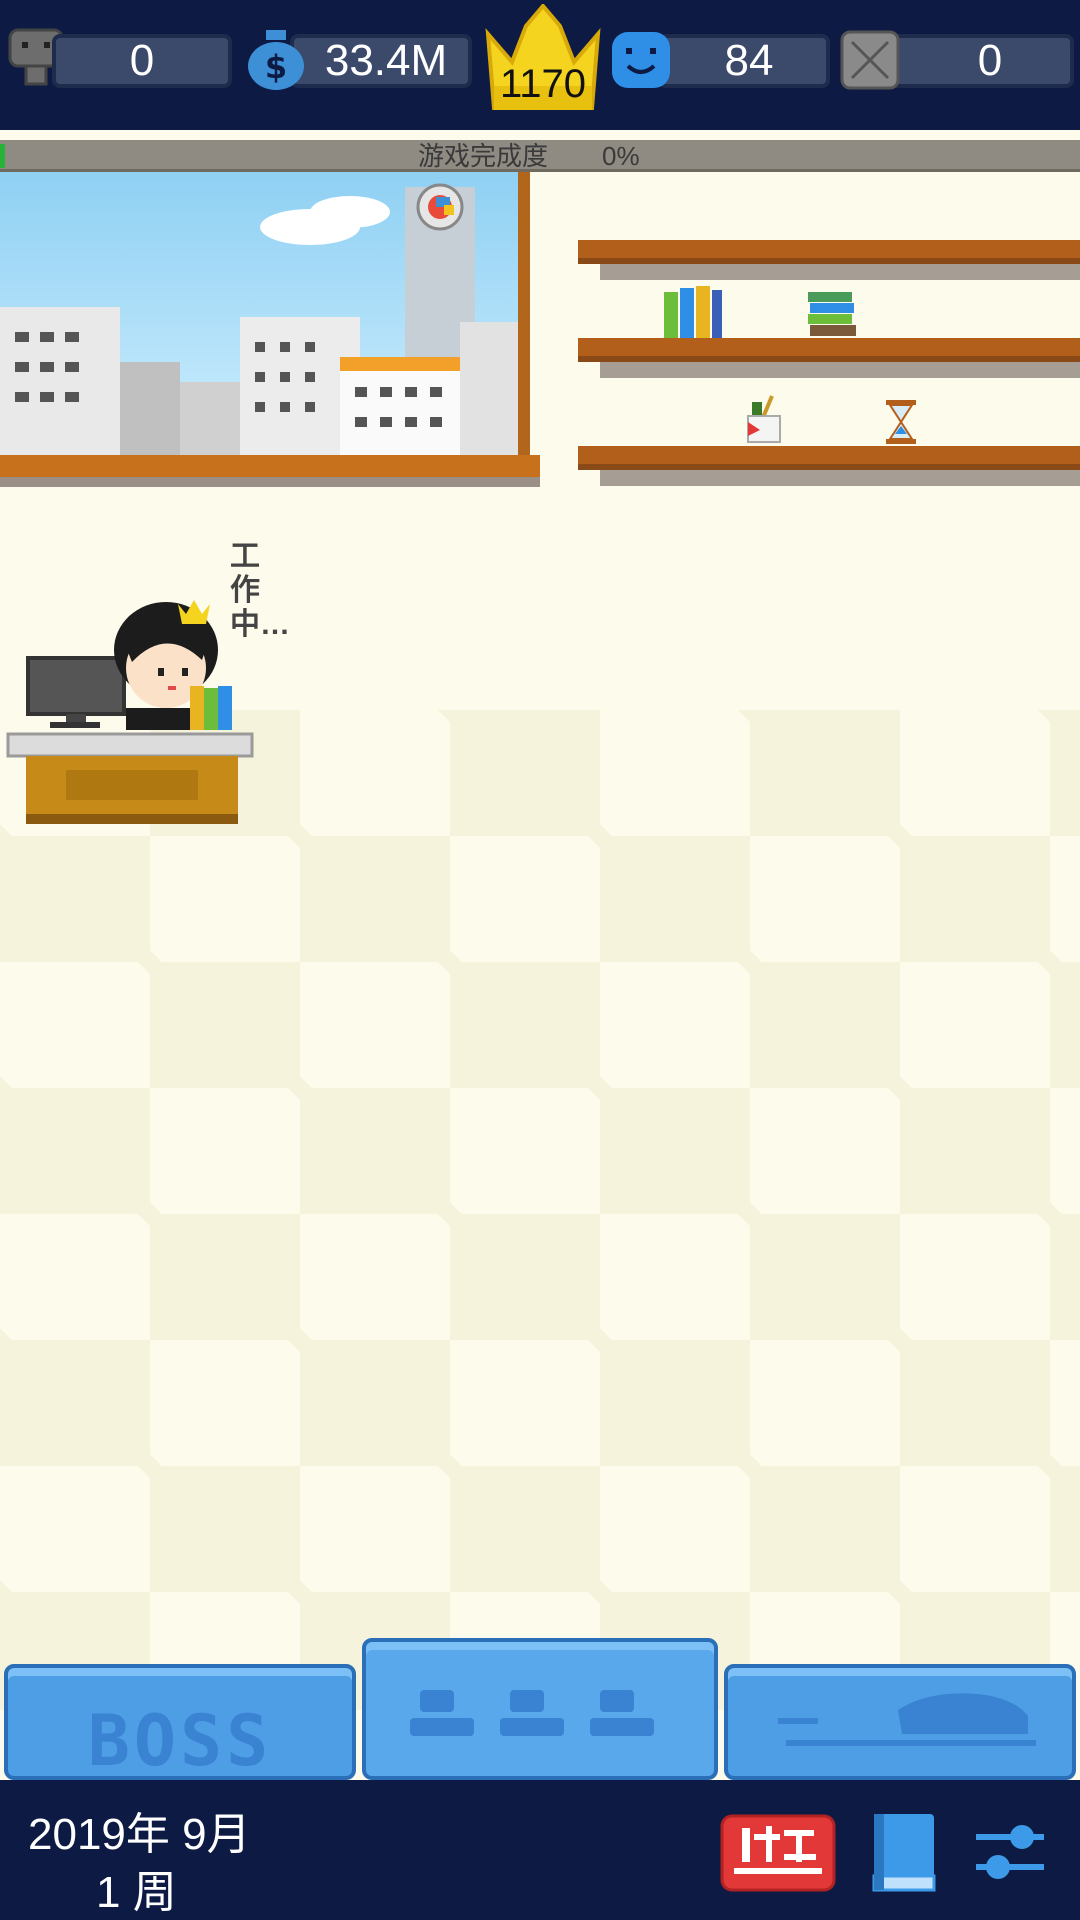 The image size is (1080, 1920). I want to click on shelf-top, so click(829, 252).